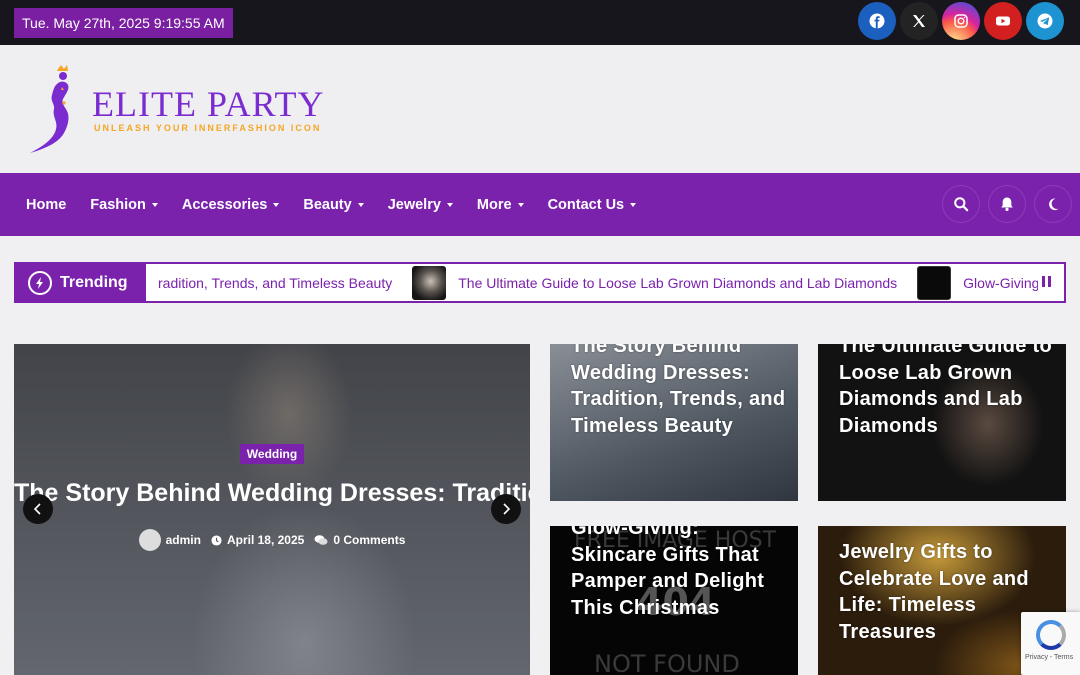  Describe the element at coordinates (369, 540) in the screenshot. I see `post-comments: 0 Comments` at that location.